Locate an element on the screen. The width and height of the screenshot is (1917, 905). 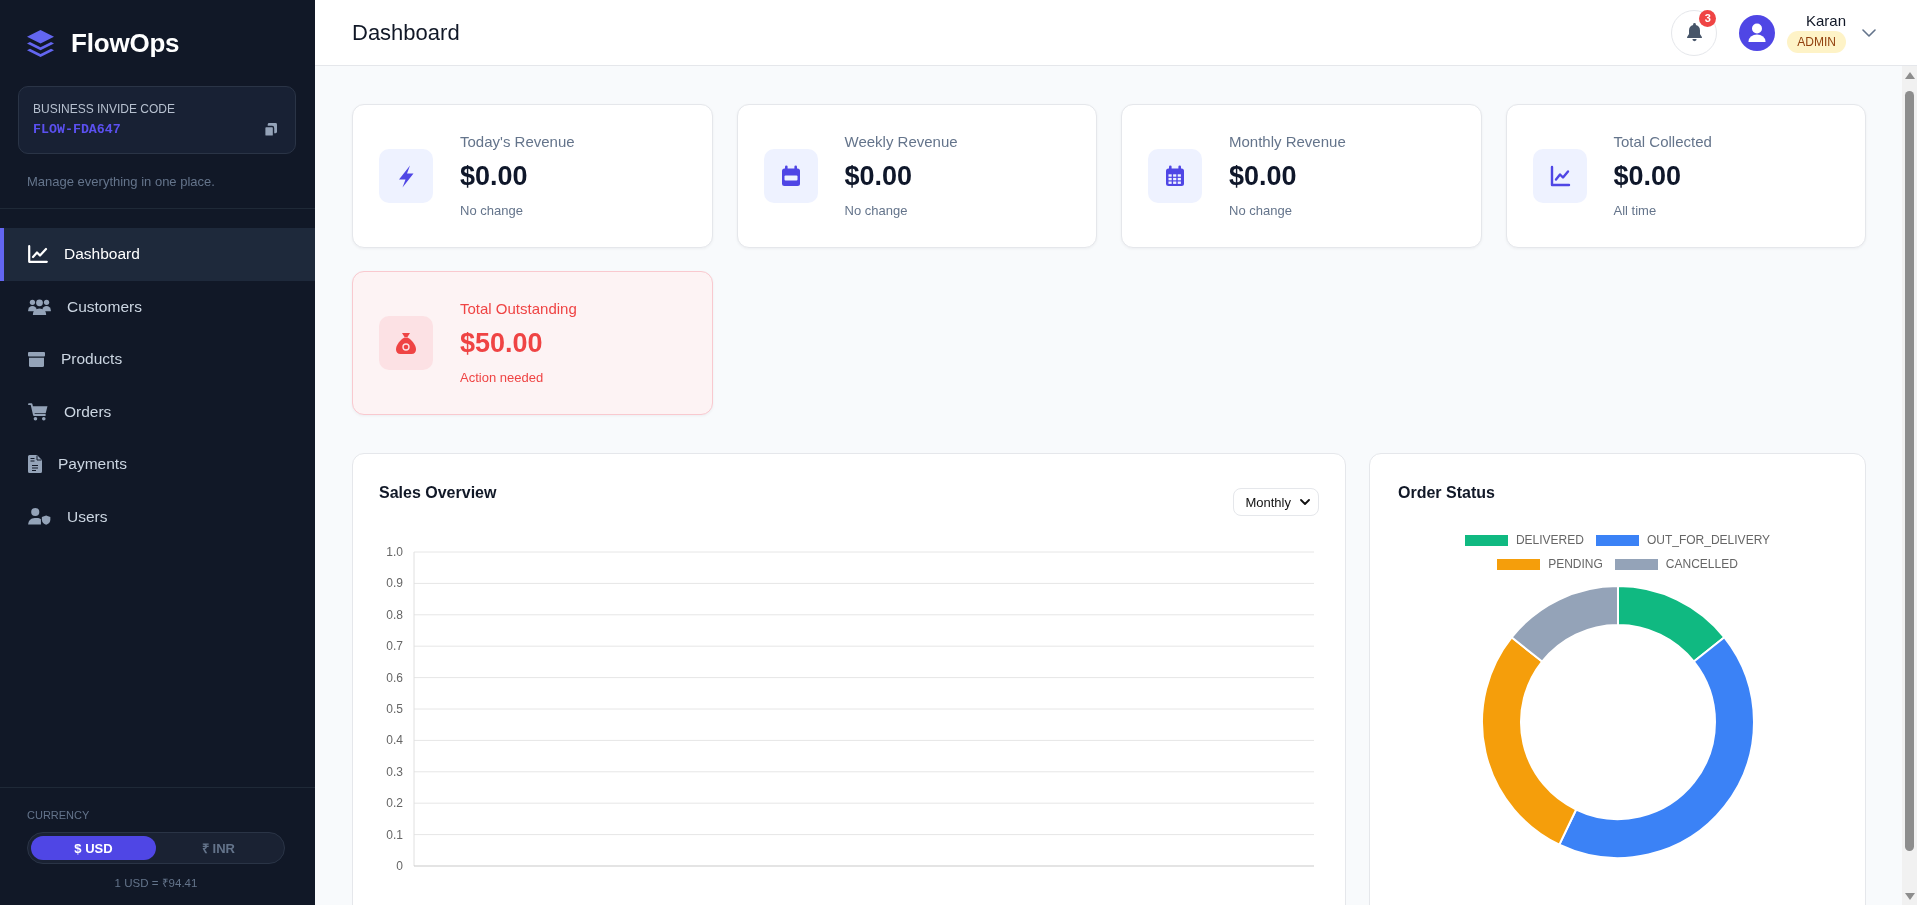
currency-option: $ USD is located at coordinates (93, 848).